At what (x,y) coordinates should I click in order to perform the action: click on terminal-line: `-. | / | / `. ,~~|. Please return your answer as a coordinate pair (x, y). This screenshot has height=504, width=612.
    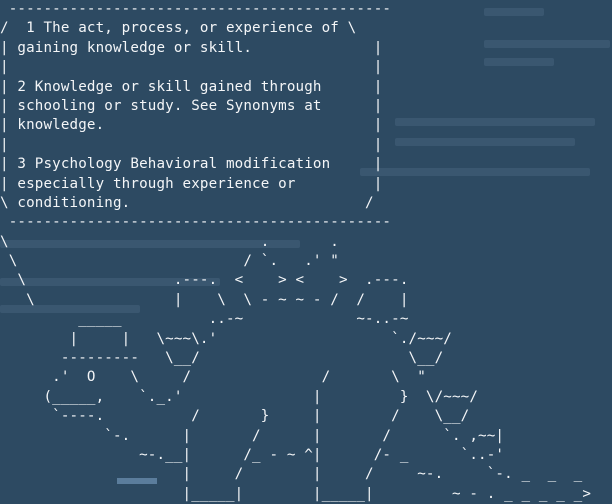
    Looking at the image, I should click on (252, 435).